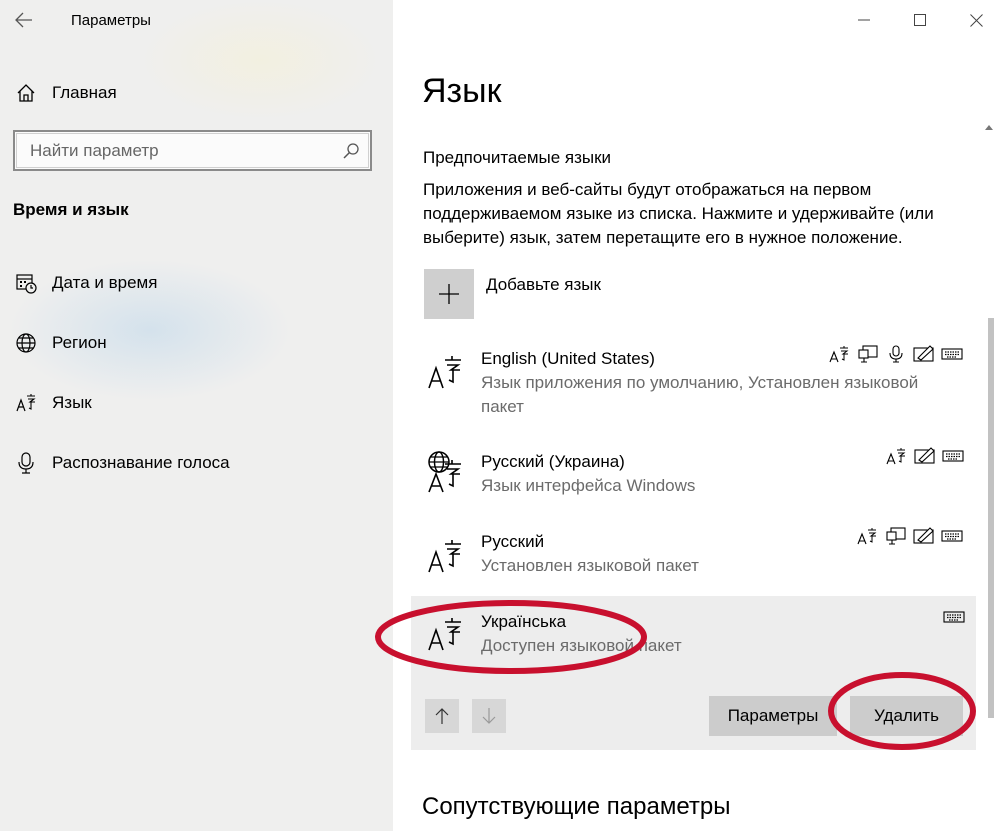 Image resolution: width=997 pixels, height=831 pixels. I want to click on language-status-line: пакет, so click(502, 406).